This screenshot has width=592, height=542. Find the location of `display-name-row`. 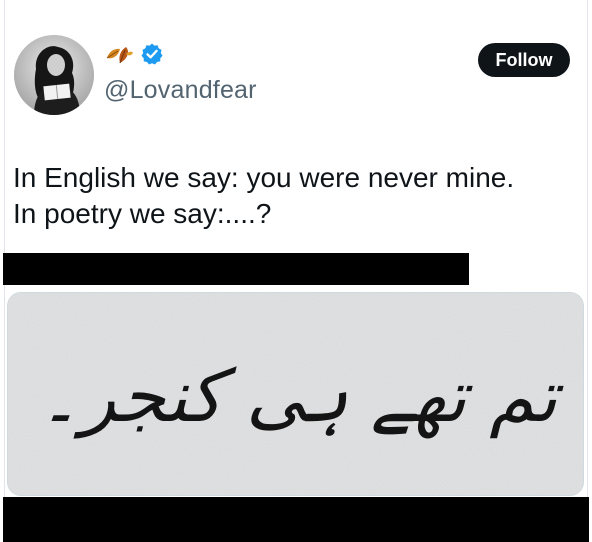

display-name-row is located at coordinates (134, 56).